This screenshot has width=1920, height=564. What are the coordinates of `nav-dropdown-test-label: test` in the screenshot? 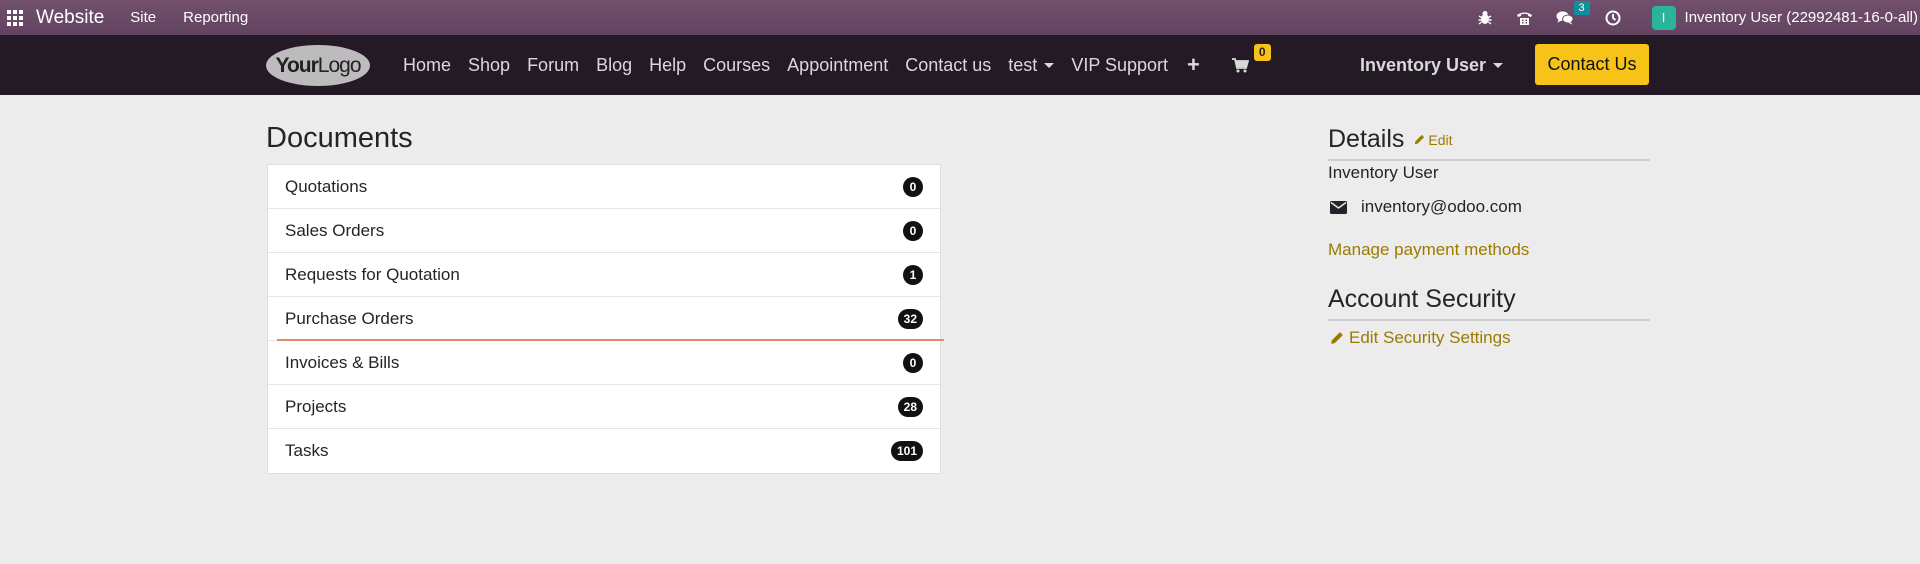 It's located at (1023, 64).